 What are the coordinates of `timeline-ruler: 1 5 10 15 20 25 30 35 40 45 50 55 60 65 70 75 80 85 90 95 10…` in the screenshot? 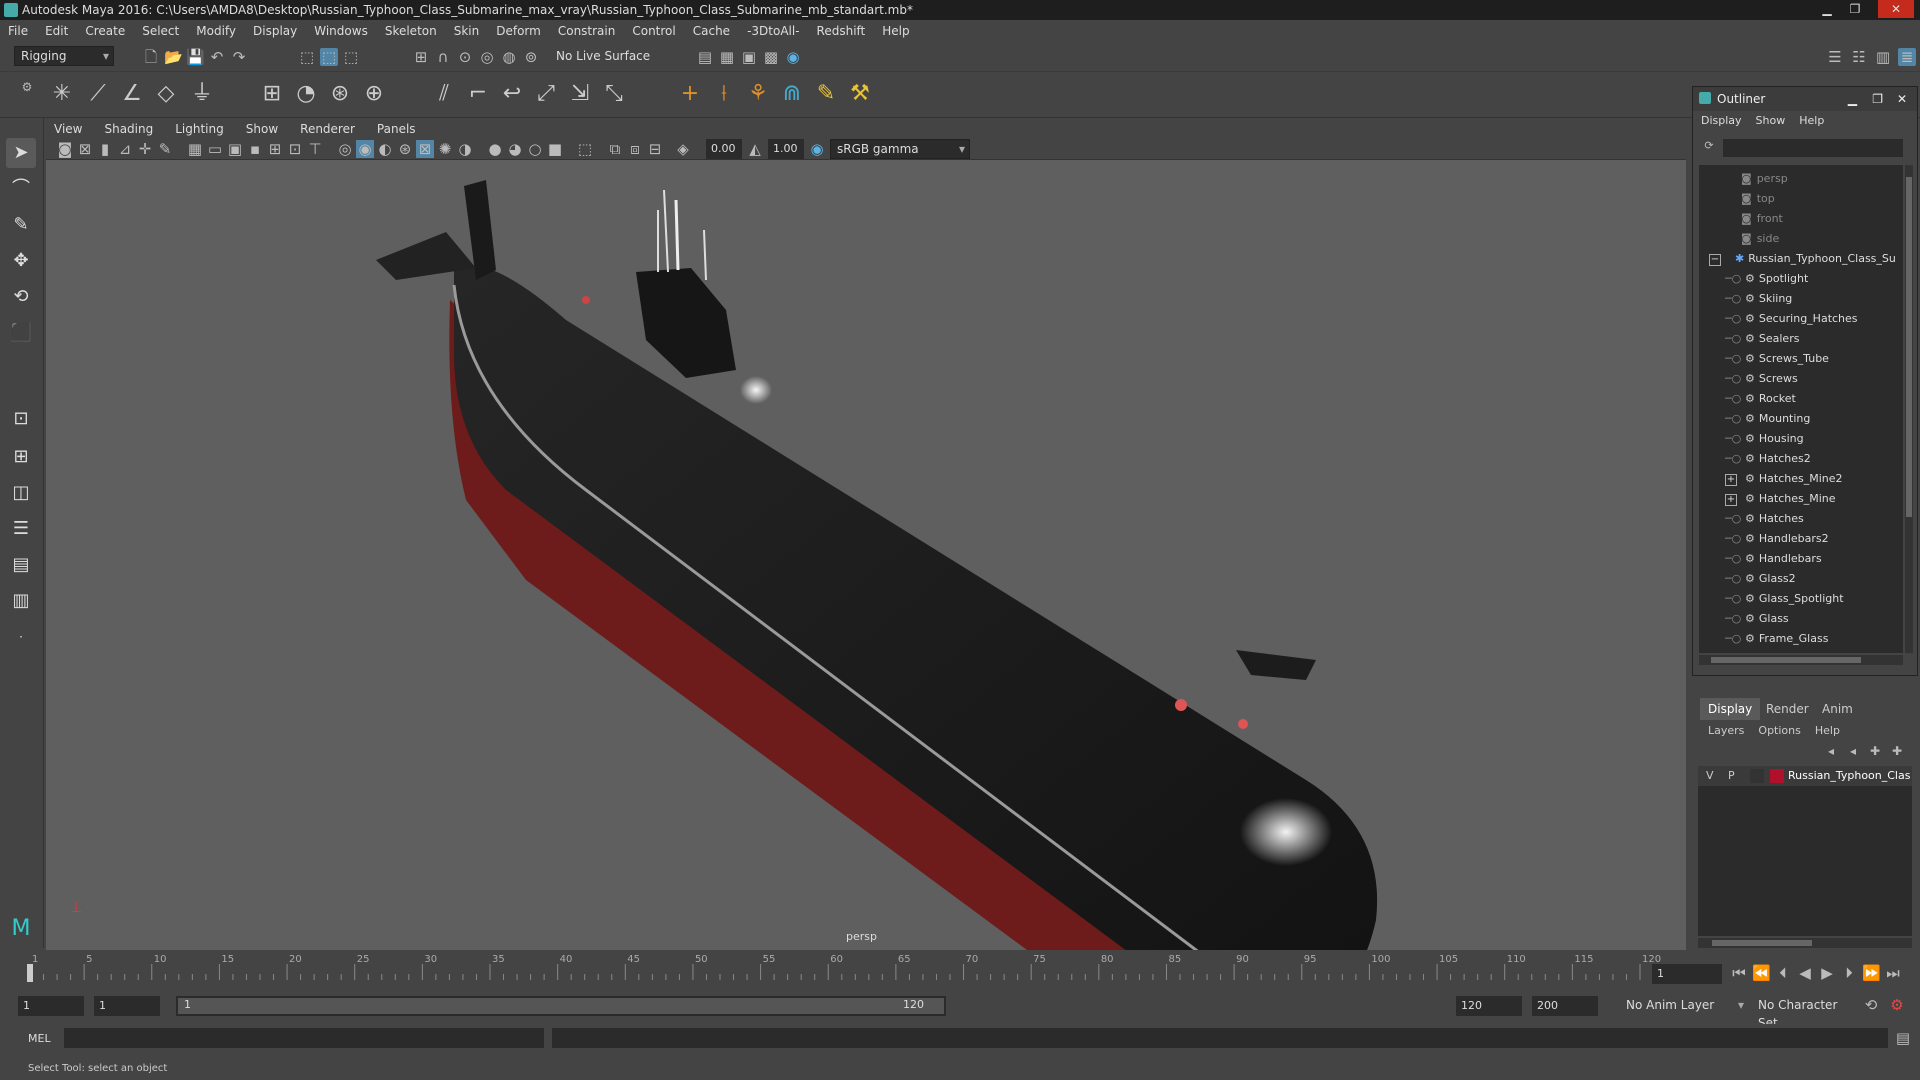 It's located at (850, 971).